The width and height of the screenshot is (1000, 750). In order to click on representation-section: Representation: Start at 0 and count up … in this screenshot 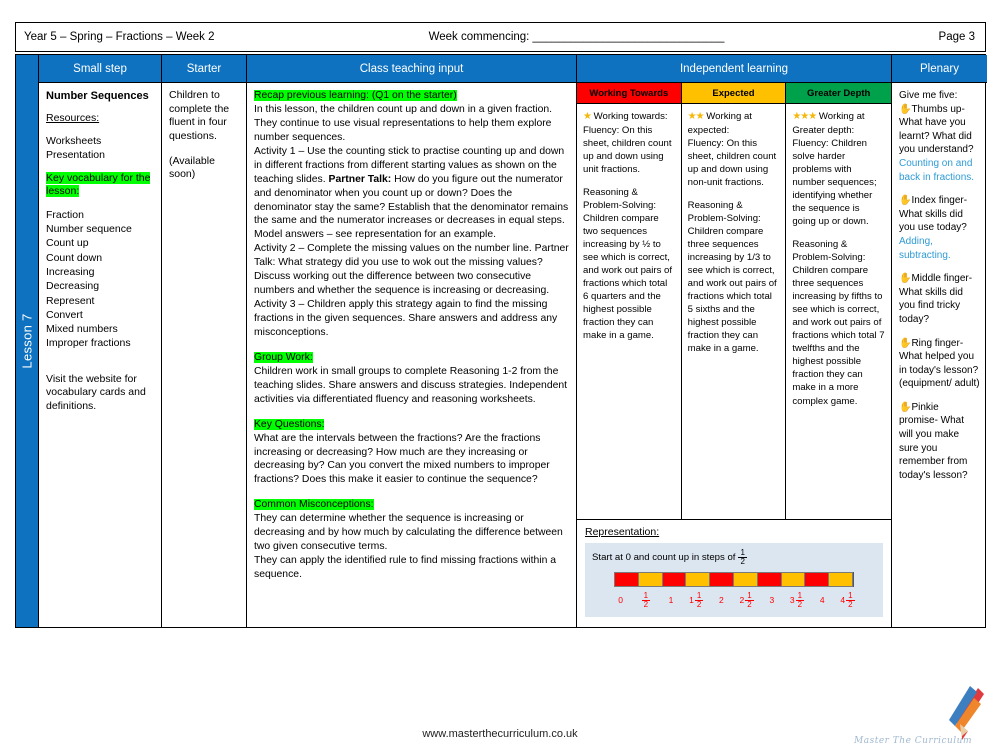, I will do `click(734, 573)`.